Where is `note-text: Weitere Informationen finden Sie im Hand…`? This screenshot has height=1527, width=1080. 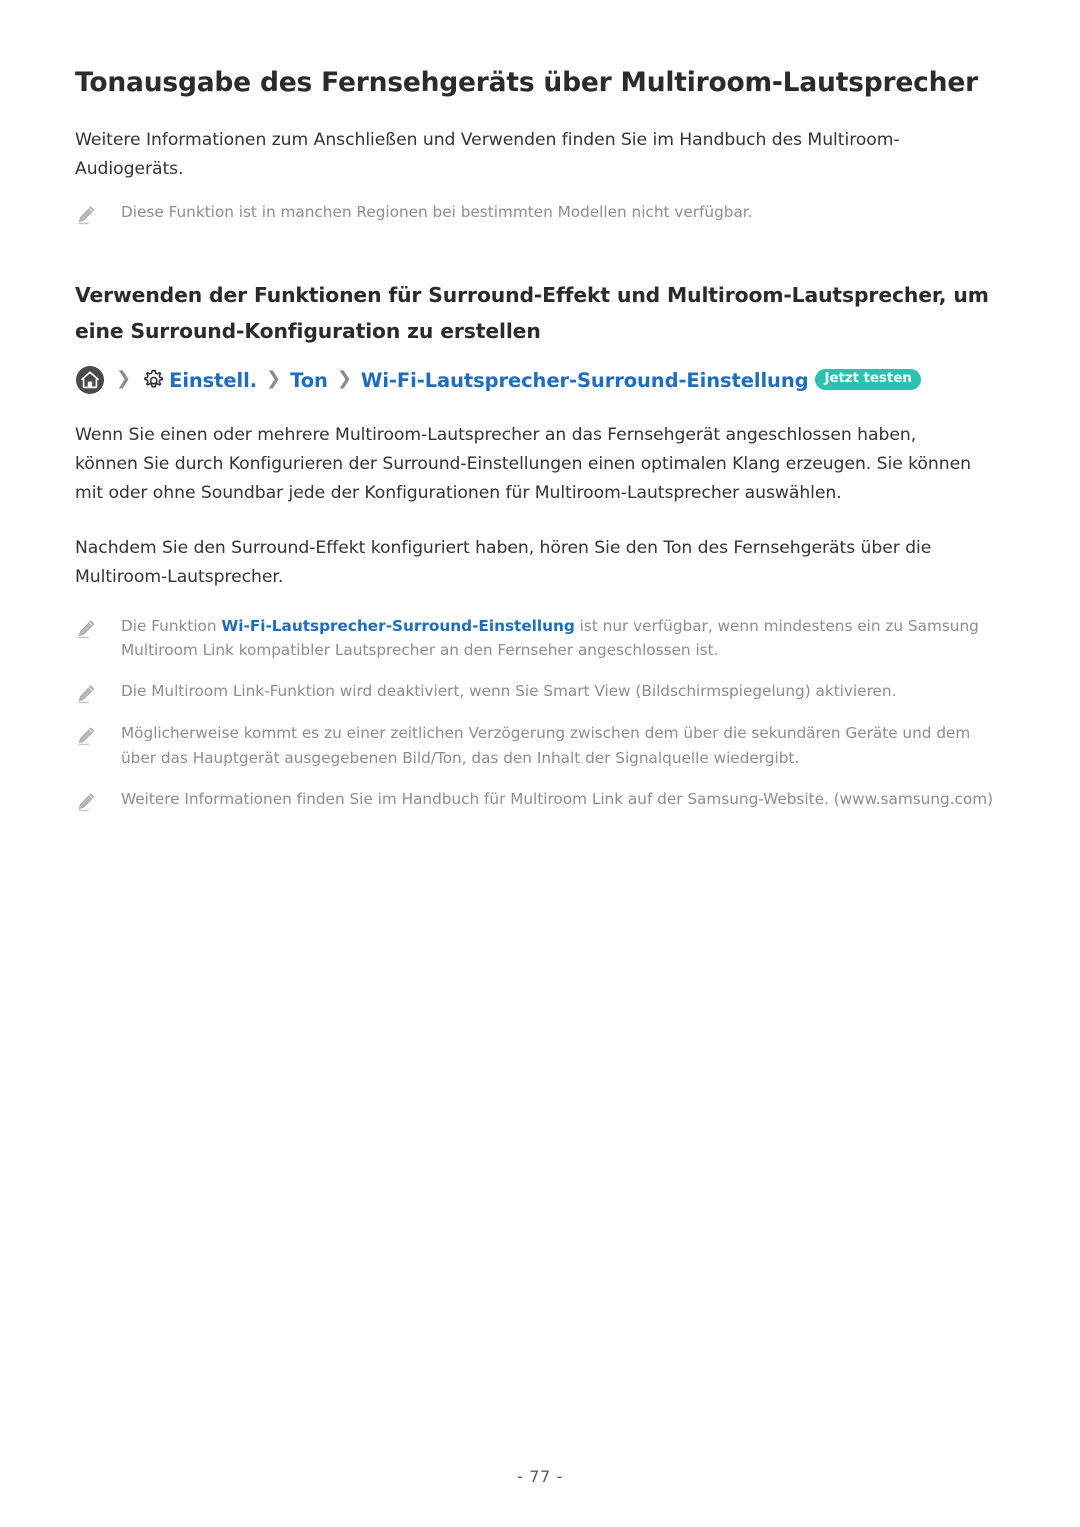
note-text: Weitere Informationen finden Sie im Hand… is located at coordinates (557, 798).